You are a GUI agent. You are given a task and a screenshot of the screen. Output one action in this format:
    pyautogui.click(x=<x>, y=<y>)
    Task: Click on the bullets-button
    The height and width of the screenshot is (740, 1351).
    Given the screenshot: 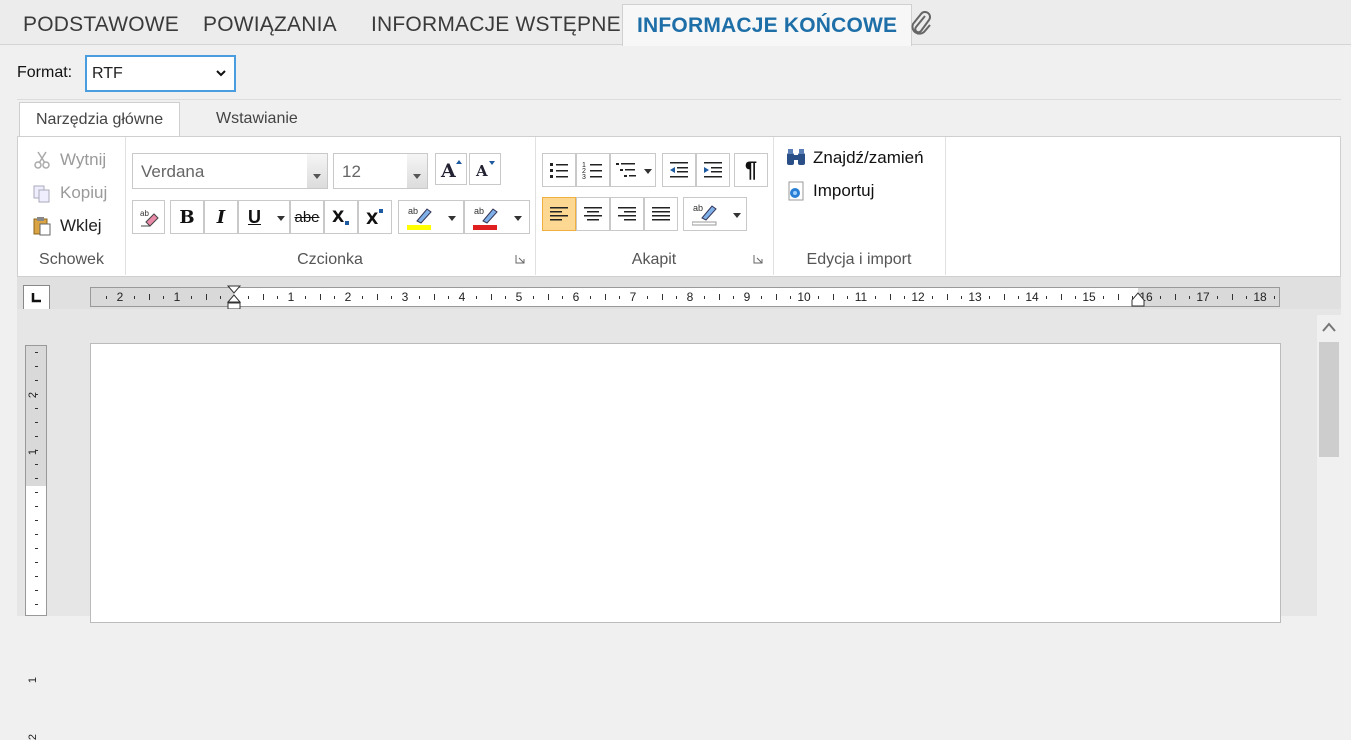 What is the action you would take?
    pyautogui.click(x=559, y=170)
    